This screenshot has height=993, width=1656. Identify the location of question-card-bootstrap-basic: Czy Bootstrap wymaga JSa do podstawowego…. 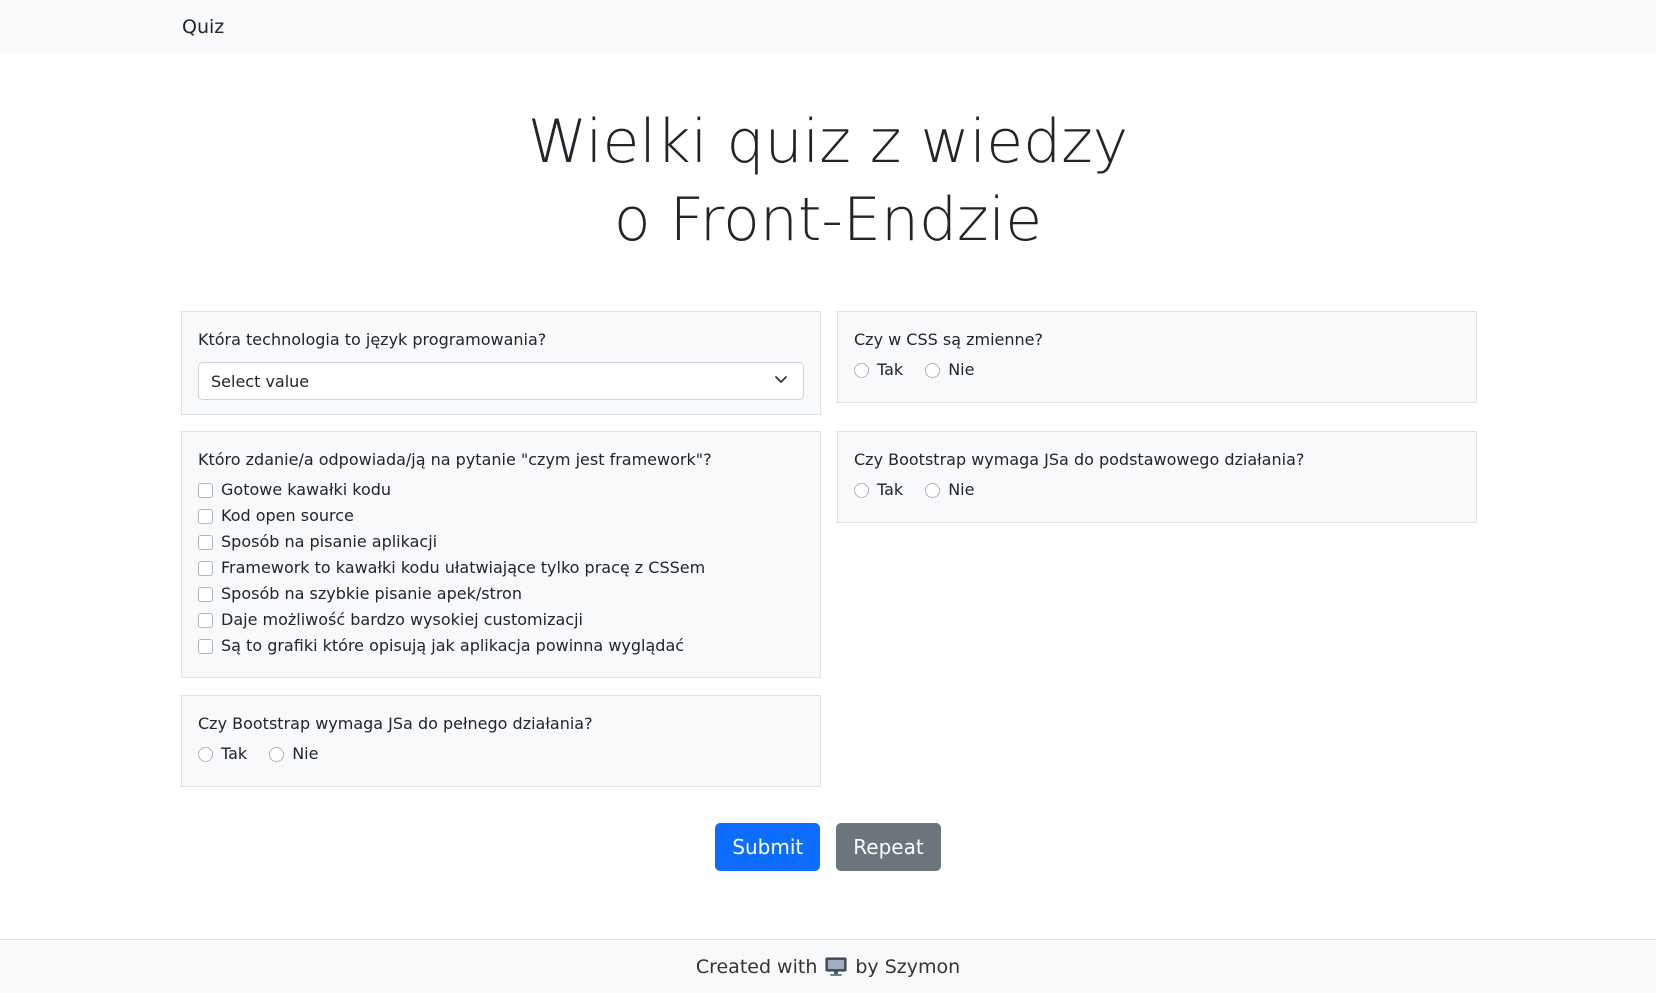
(1157, 477).